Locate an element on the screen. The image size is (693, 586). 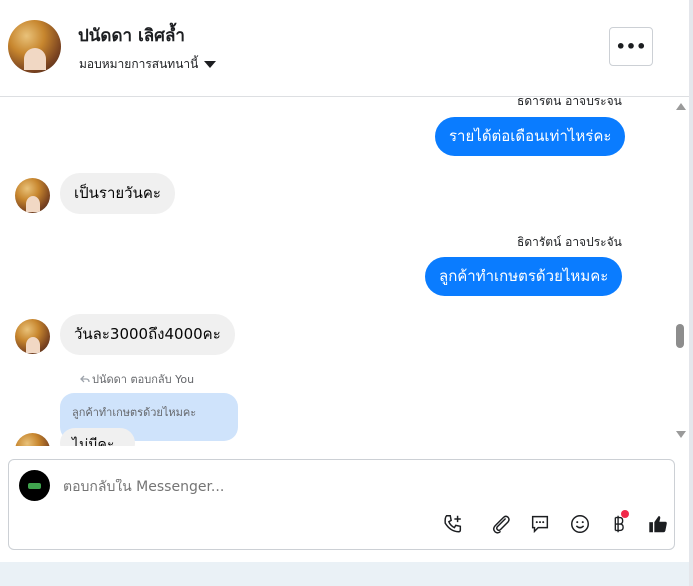
contact-name: ปนัดดา เลิศล้ำ is located at coordinates (131, 35).